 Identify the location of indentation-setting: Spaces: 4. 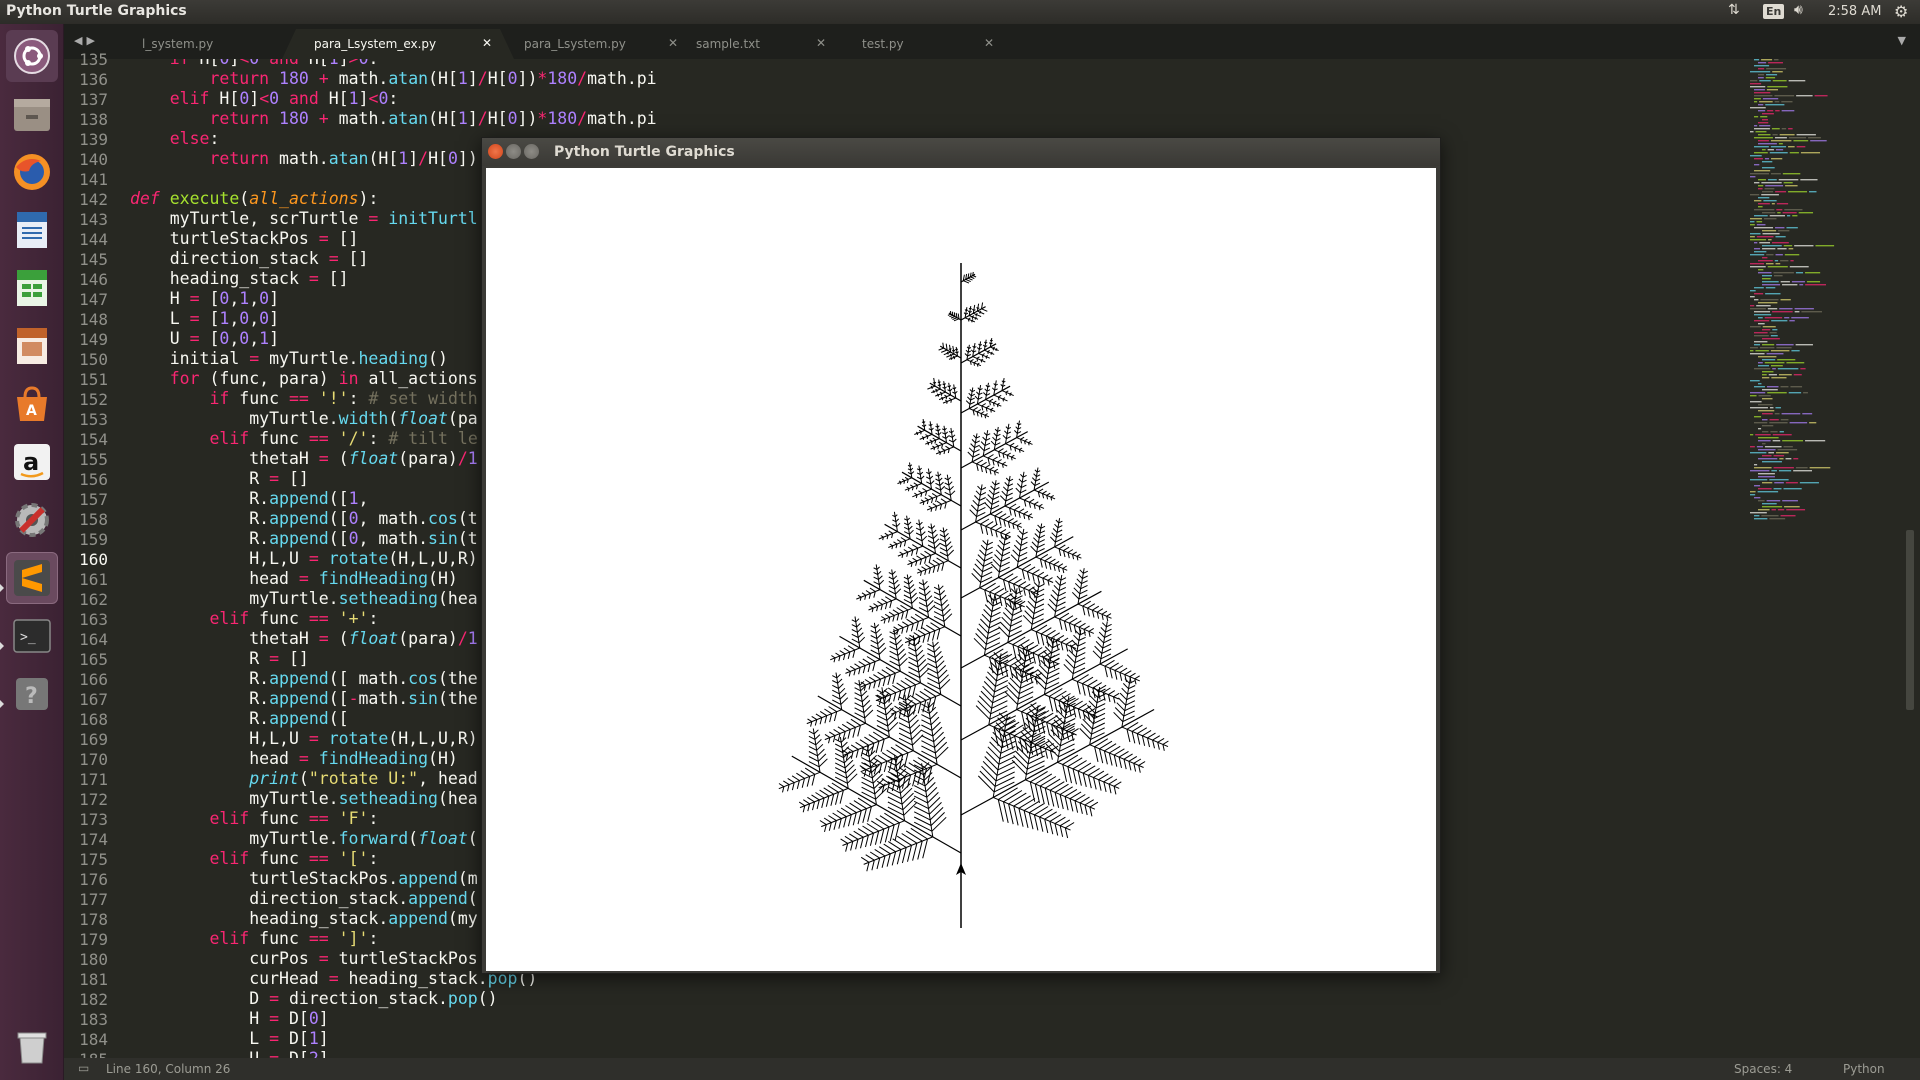
(1763, 1069).